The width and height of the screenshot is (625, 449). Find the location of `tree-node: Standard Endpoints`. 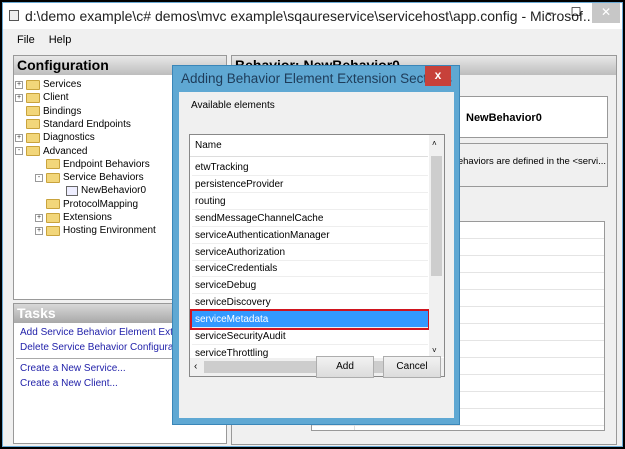

tree-node: Standard Endpoints is located at coordinates (73, 124).